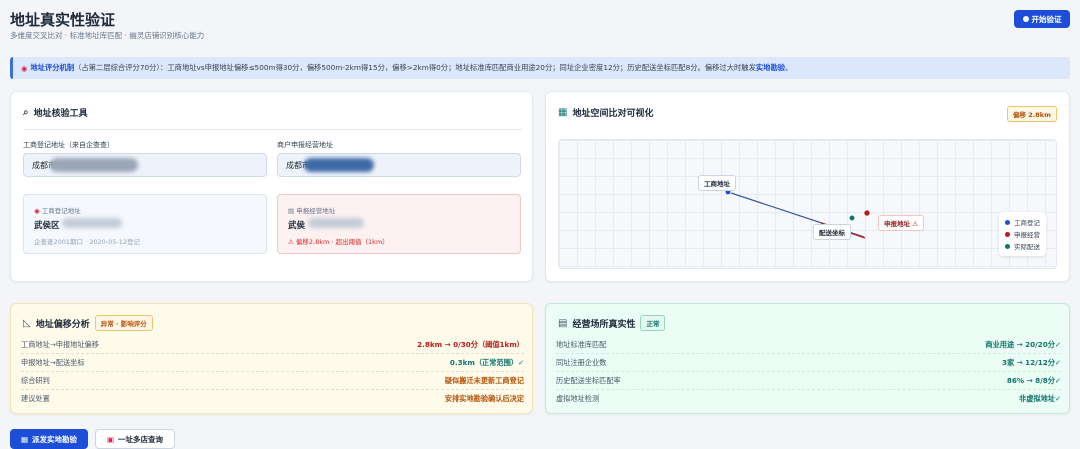  I want to click on store-icon: ▣, so click(110, 439).